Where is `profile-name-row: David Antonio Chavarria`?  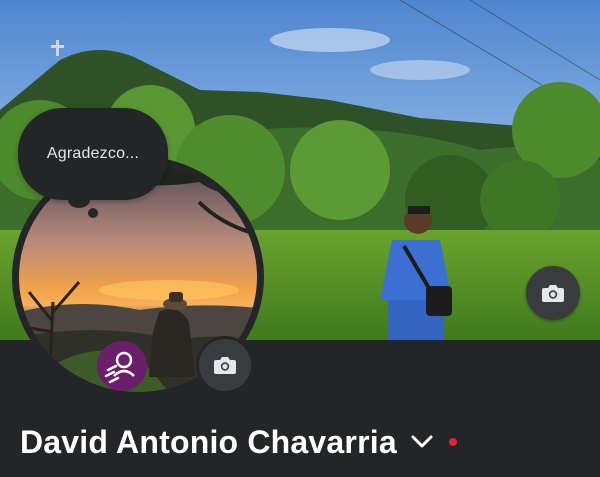
profile-name-row: David Antonio Chavarria is located at coordinates (238, 442).